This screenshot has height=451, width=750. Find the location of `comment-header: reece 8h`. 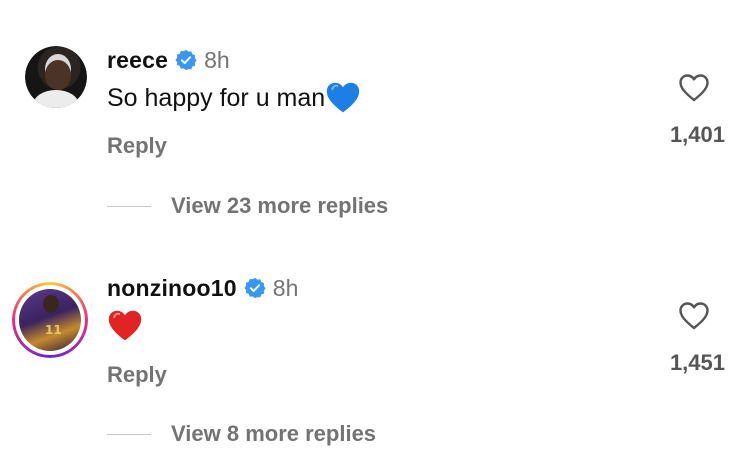

comment-header: reece 8h is located at coordinates (168, 60).